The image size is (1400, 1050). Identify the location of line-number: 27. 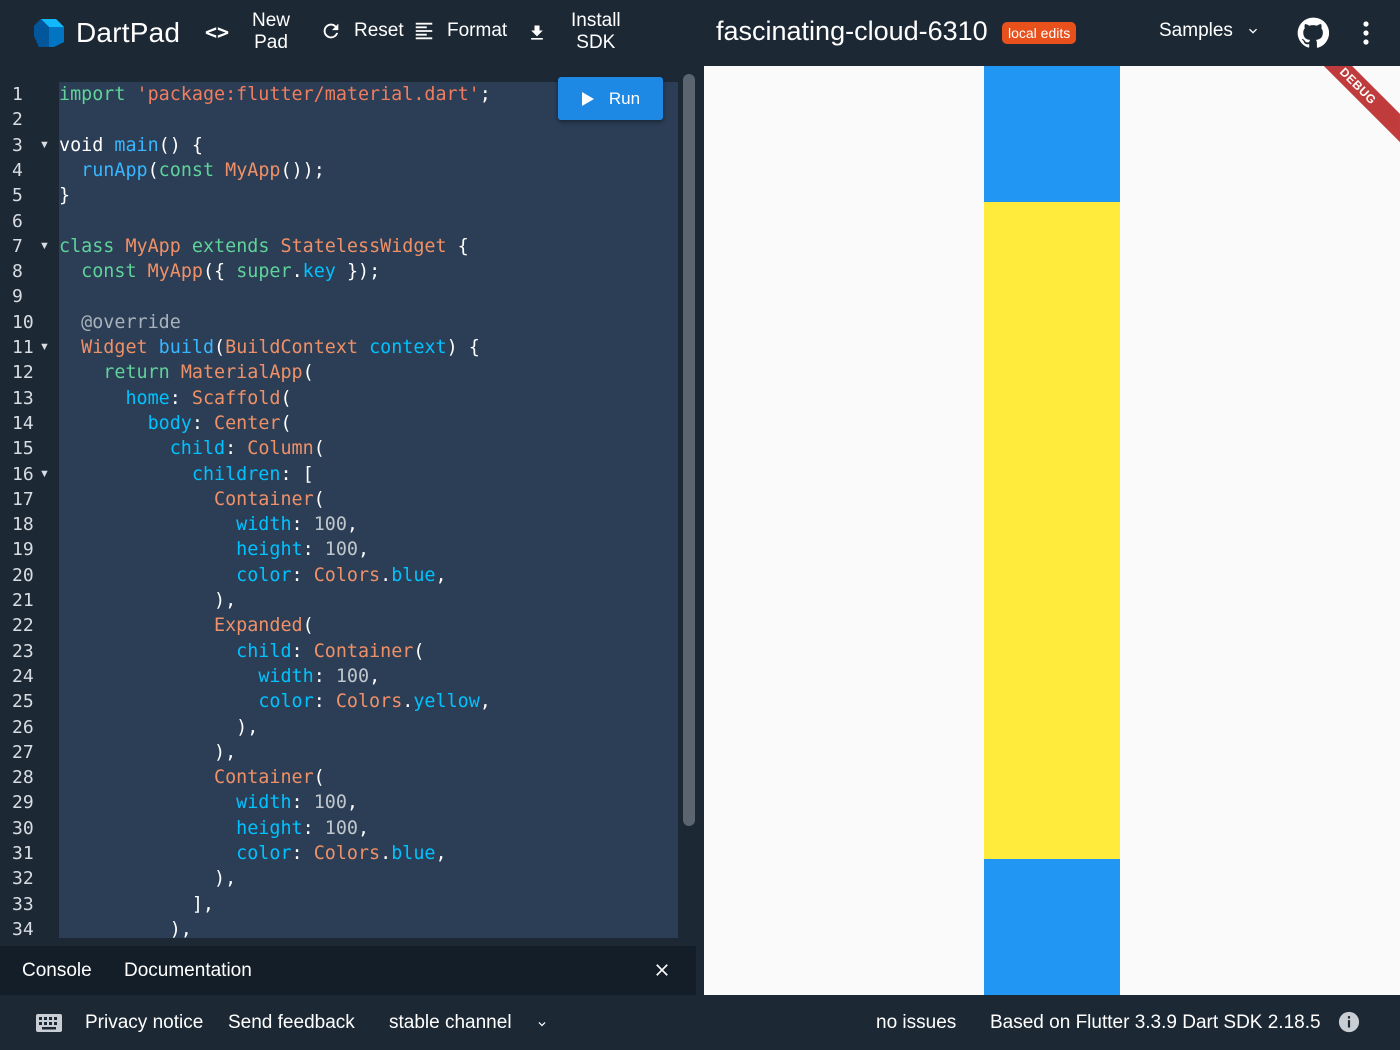
(23, 752).